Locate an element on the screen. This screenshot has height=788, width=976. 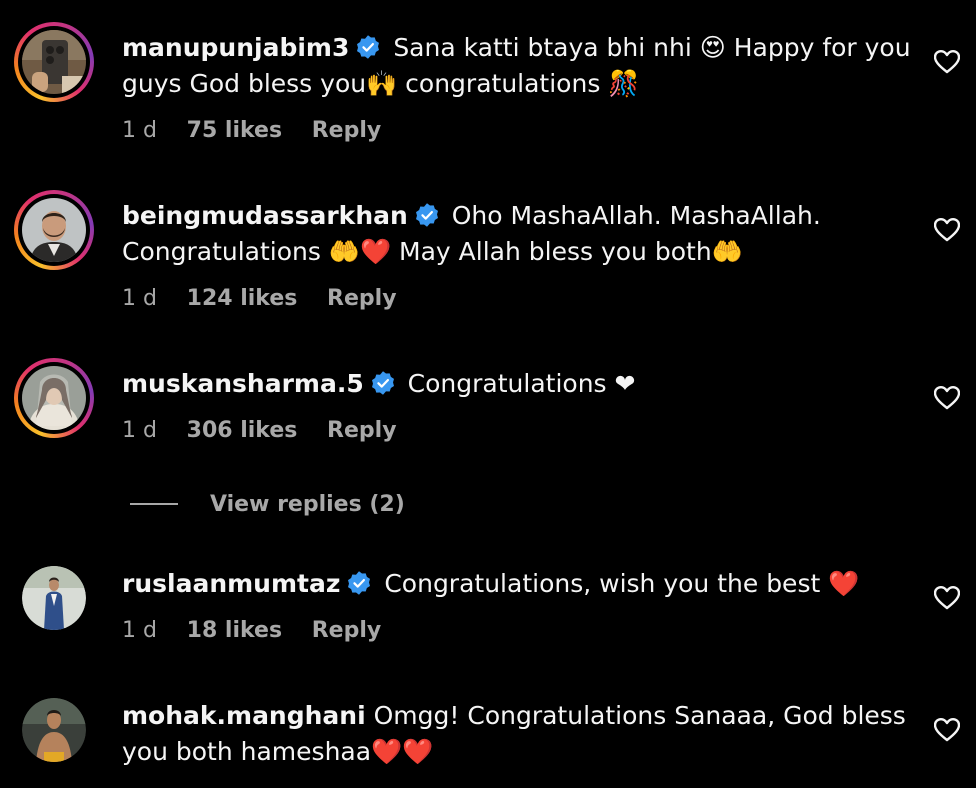
comment-text: Congratulations, wish you the best ❤️ is located at coordinates (622, 583).